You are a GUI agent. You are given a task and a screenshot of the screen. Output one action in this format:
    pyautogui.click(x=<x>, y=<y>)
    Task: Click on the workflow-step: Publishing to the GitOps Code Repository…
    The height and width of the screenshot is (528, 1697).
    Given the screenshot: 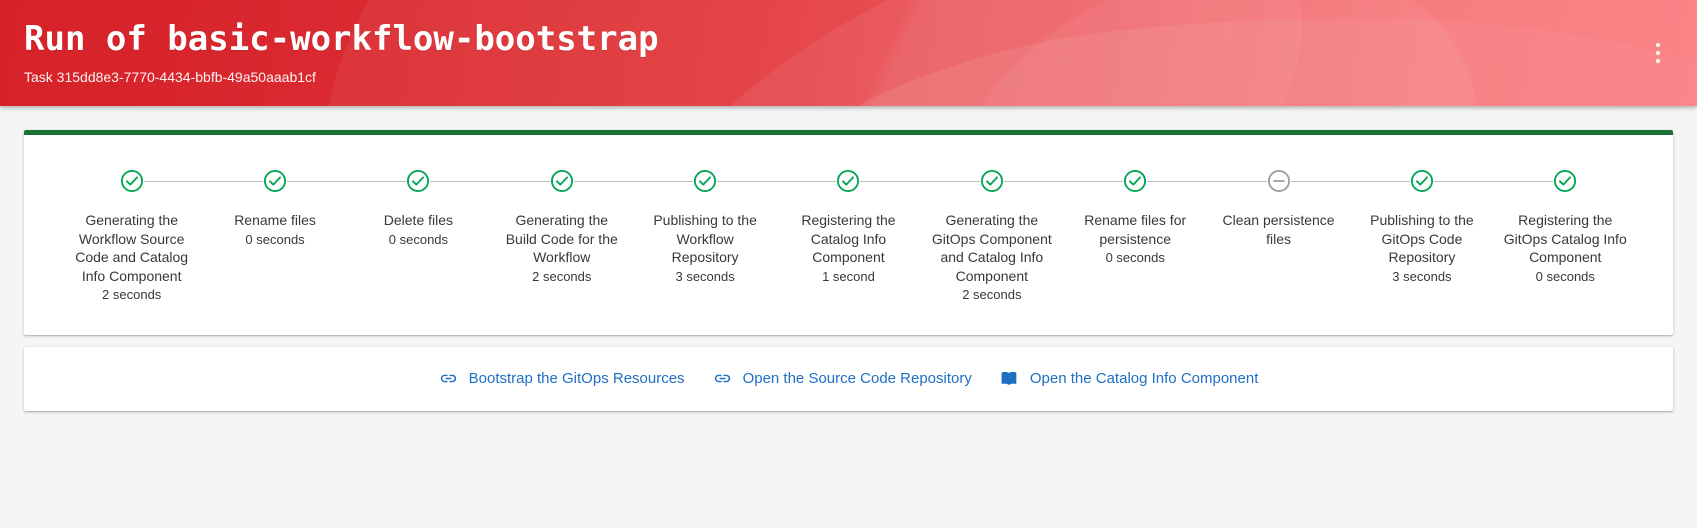 What is the action you would take?
    pyautogui.click(x=1422, y=227)
    